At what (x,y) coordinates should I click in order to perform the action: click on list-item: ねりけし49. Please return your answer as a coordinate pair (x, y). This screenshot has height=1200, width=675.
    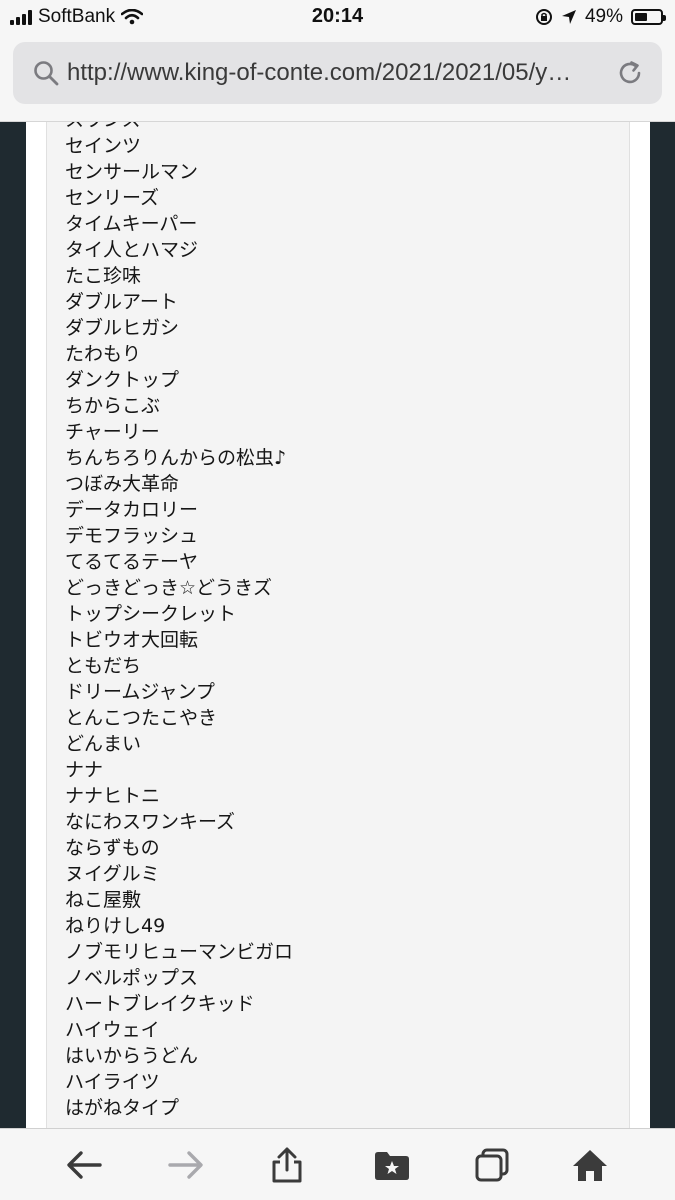
    Looking at the image, I should click on (115, 926).